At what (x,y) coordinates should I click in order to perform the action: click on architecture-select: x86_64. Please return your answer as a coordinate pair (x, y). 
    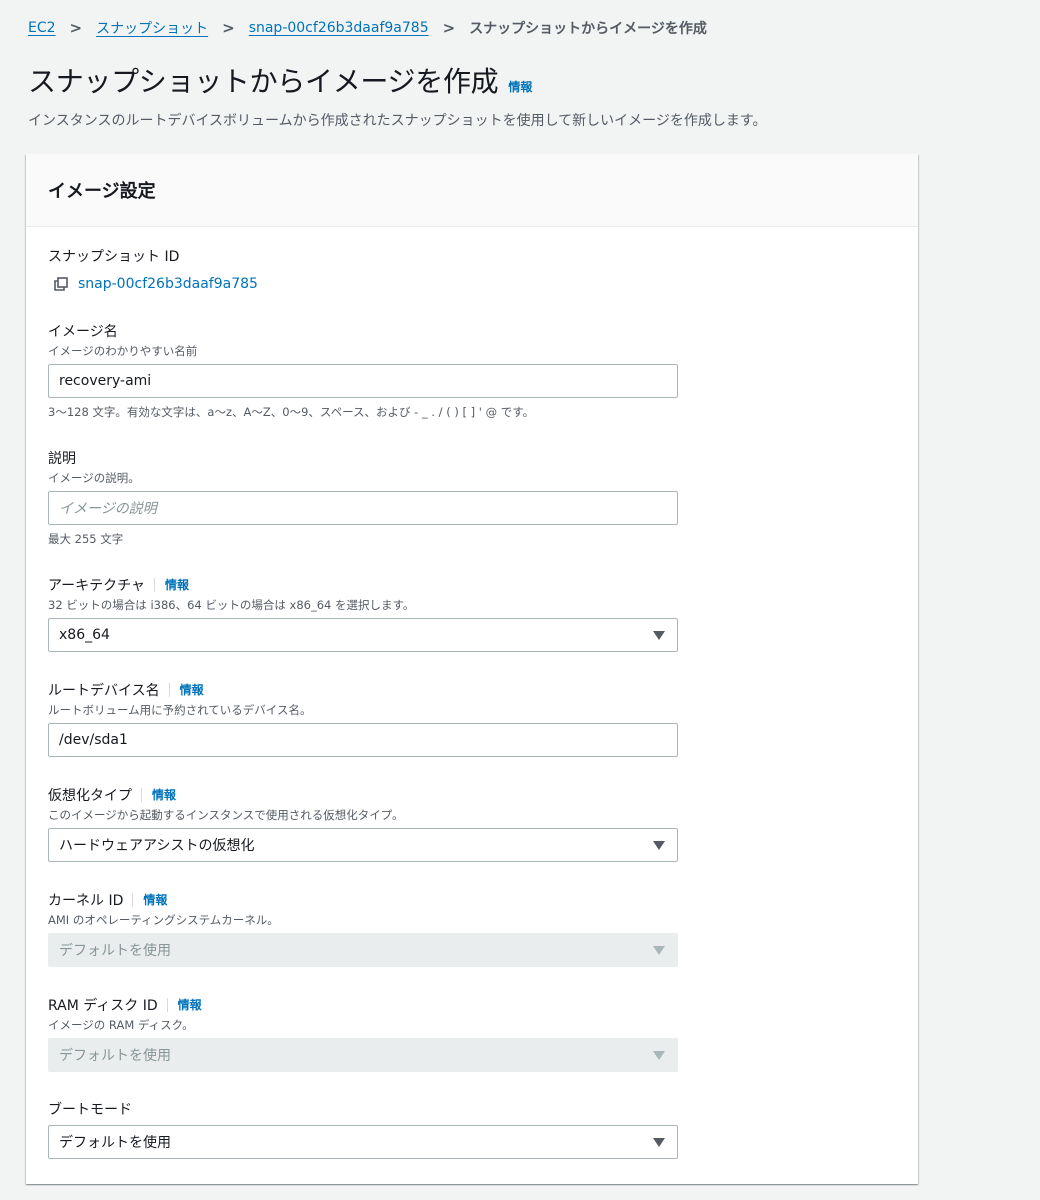
    Looking at the image, I should click on (363, 635).